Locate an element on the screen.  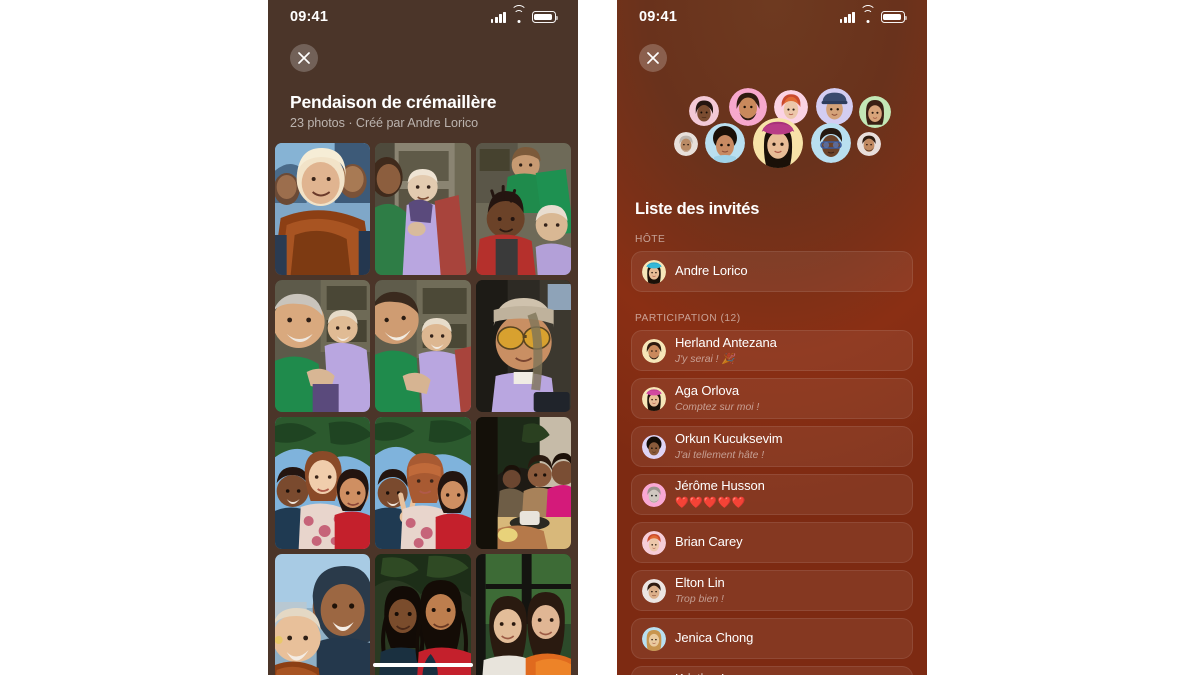
guest-info: Jenica Chong is located at coordinates (714, 638).